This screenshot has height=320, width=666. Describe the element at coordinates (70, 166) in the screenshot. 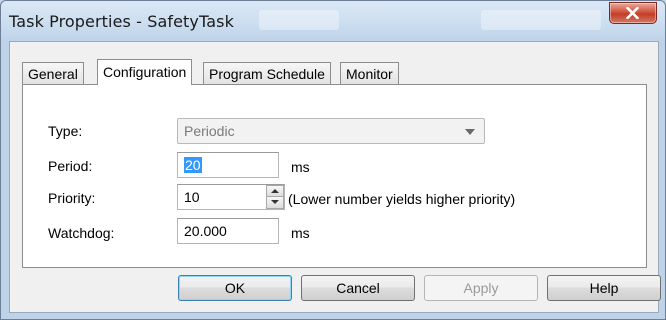

I see `period-label: Period:` at that location.